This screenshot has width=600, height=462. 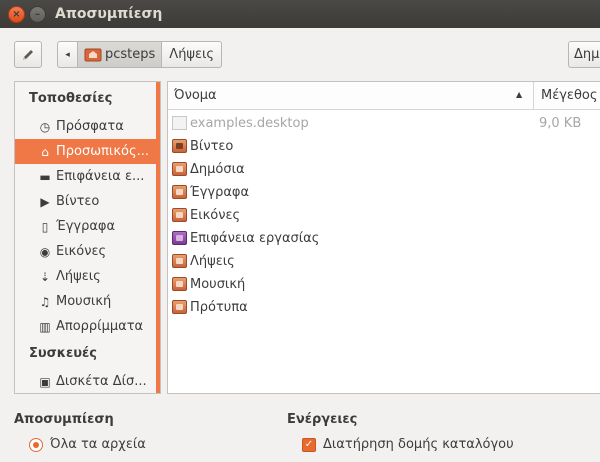 What do you see at coordinates (179, 146) in the screenshot?
I see `video-folder-icon` at bounding box center [179, 146].